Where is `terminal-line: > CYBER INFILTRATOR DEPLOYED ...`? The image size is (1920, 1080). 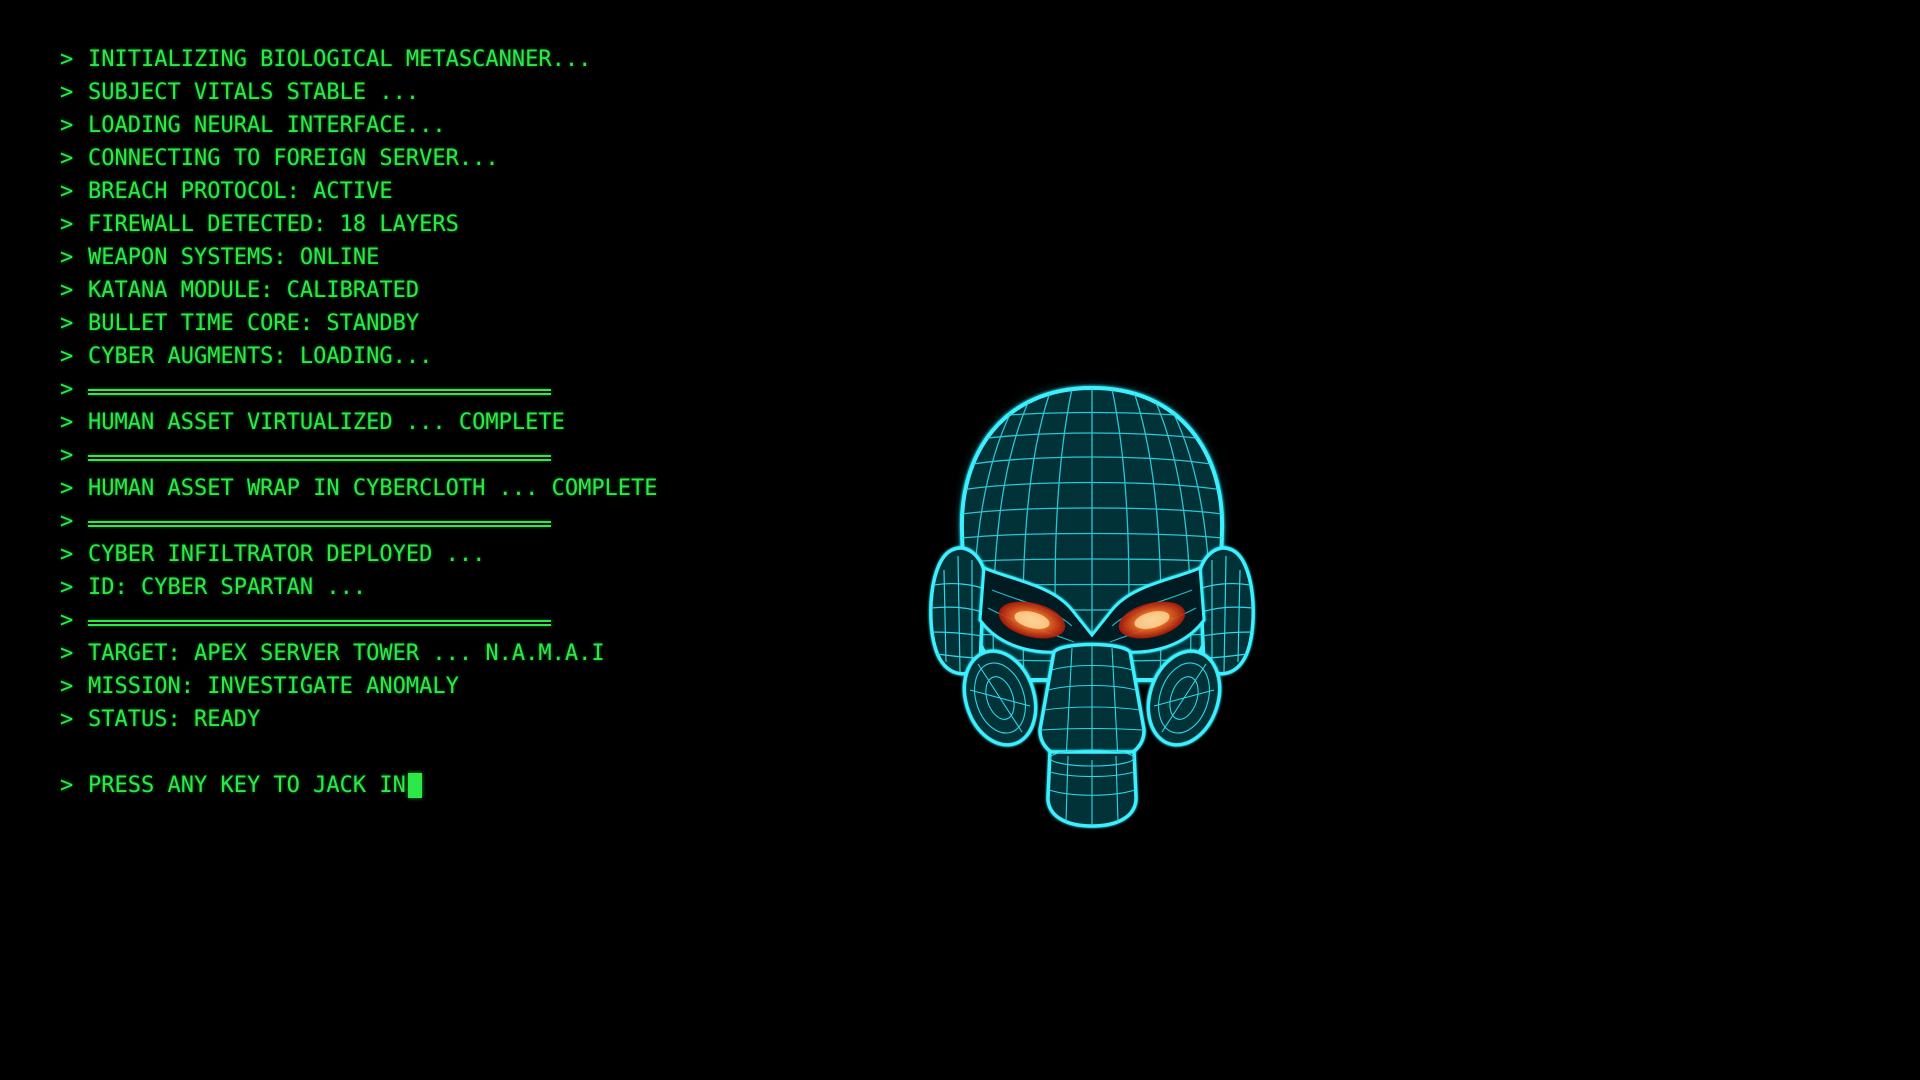
terminal-line: > CYBER INFILTRATOR DEPLOYED ... is located at coordinates (359, 554).